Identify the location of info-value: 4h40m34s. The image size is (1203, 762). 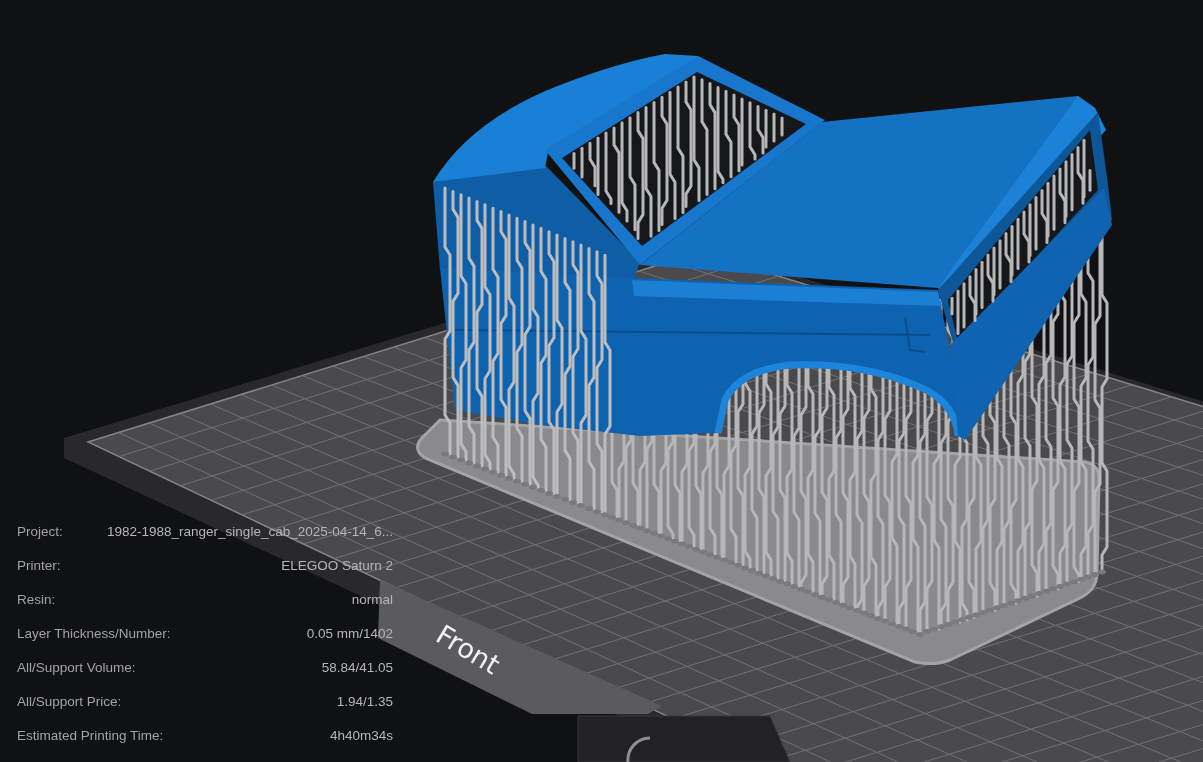
(361, 735).